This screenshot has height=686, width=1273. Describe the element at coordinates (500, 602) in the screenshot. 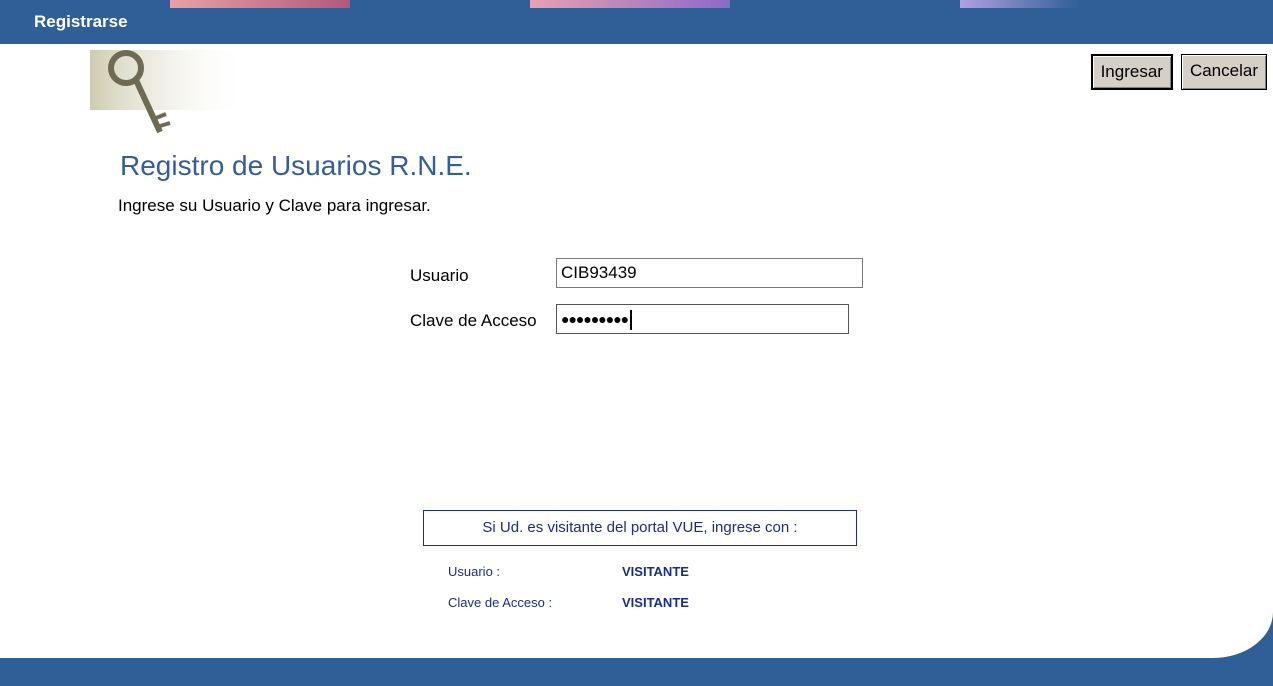

I see `visitor-clave-label: Clave de Acceso :` at that location.